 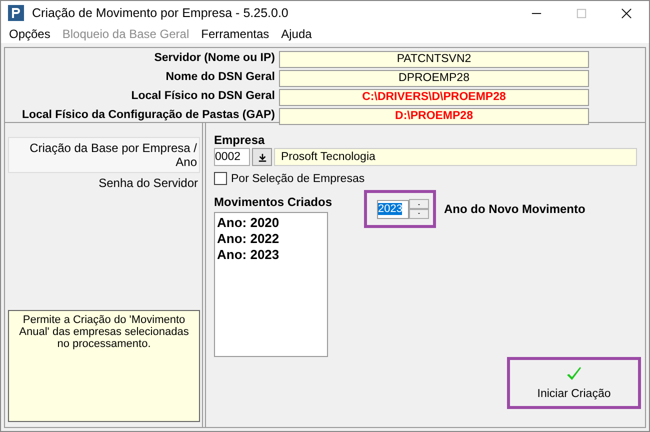 What do you see at coordinates (214, 58) in the screenshot?
I see `field-label: Servidor (Nome ou IP)` at bounding box center [214, 58].